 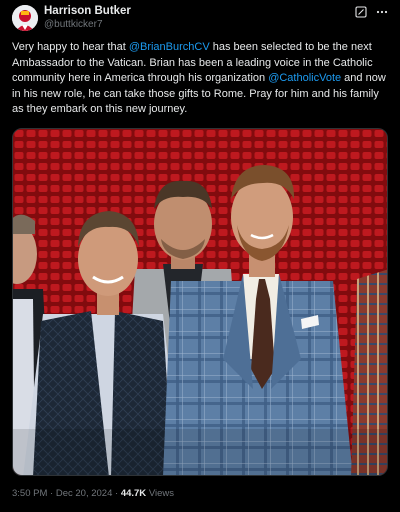 I want to click on tweet-meta: 3:50 PM · Dec 20, 2024 · 44.7K Views, so click(x=93, y=494).